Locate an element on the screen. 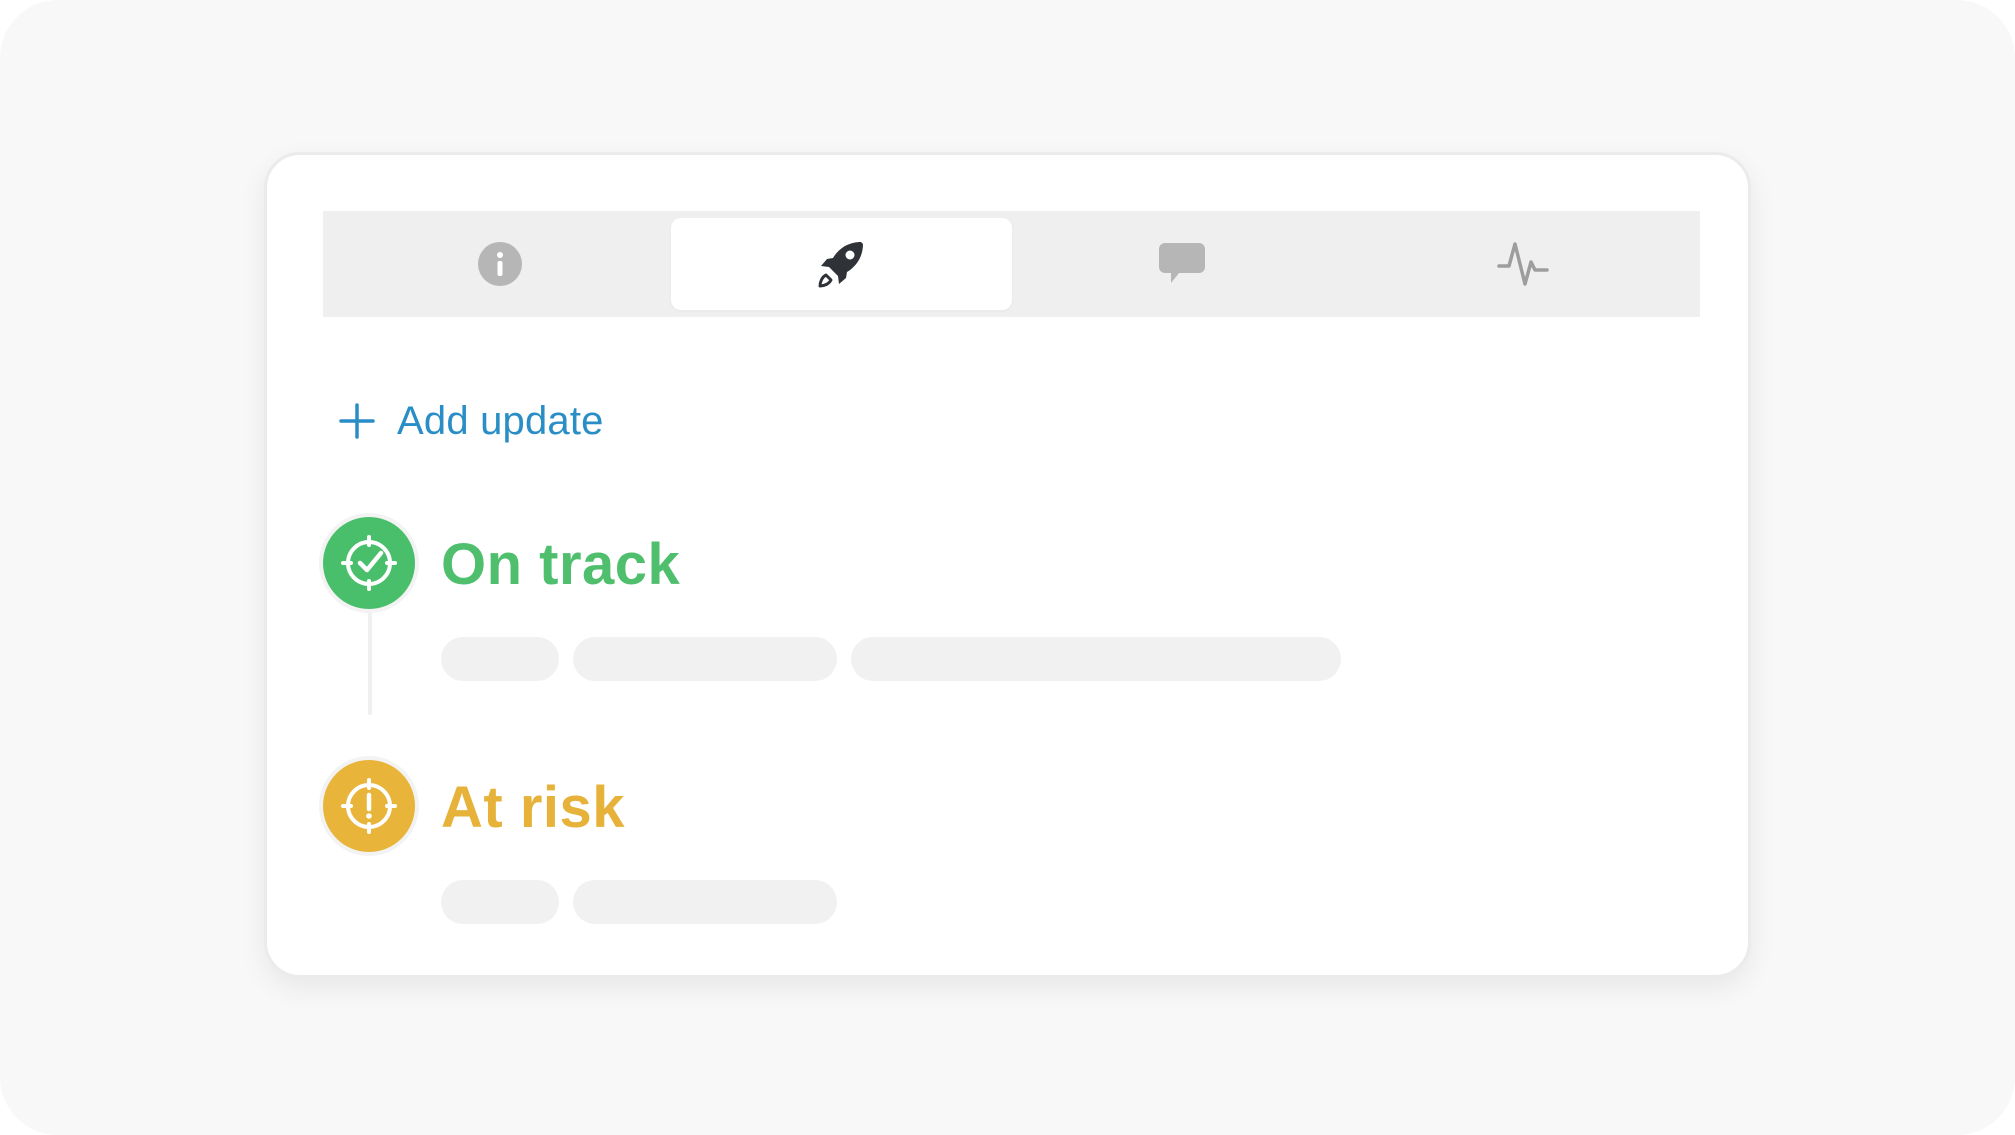 The image size is (2015, 1135). tab-comments is located at coordinates (1182, 264).